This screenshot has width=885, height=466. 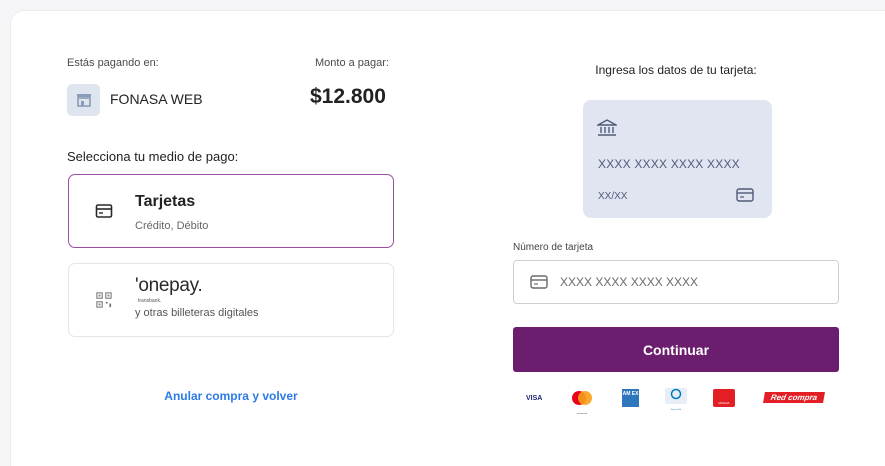 I want to click on card-preview: XXXX XXXX XXXX XXXX XX/XX, so click(x=677, y=159).